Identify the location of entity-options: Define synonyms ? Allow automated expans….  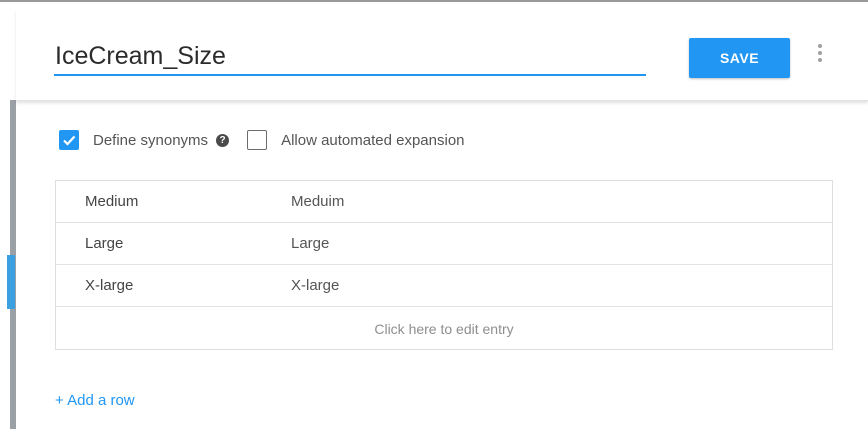
(262, 140).